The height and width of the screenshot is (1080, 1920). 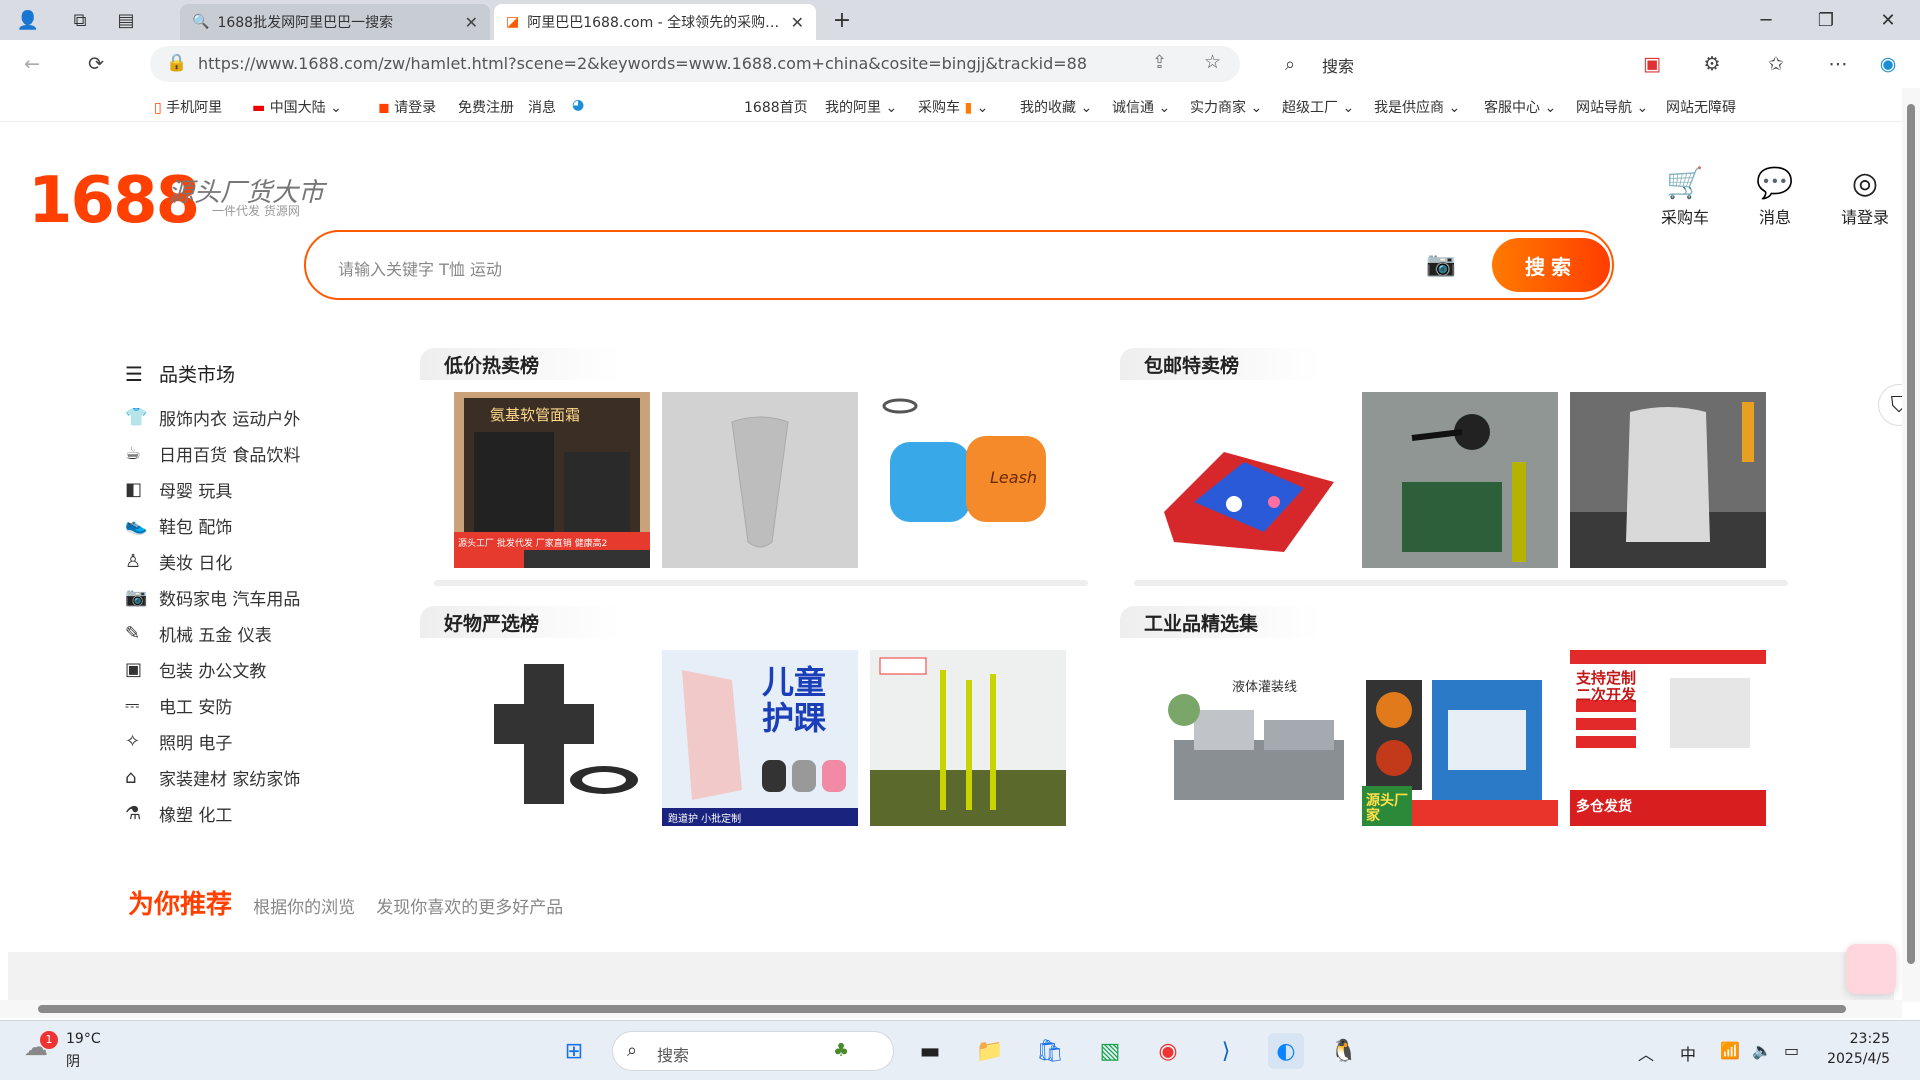 I want to click on search-input: 请输入关键字 T恤 运动, so click(x=420, y=268).